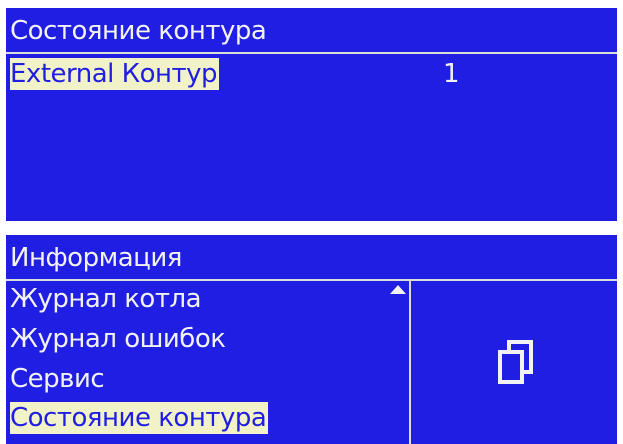  What do you see at coordinates (138, 31) in the screenshot?
I see `screen-title: Состояние контура` at bounding box center [138, 31].